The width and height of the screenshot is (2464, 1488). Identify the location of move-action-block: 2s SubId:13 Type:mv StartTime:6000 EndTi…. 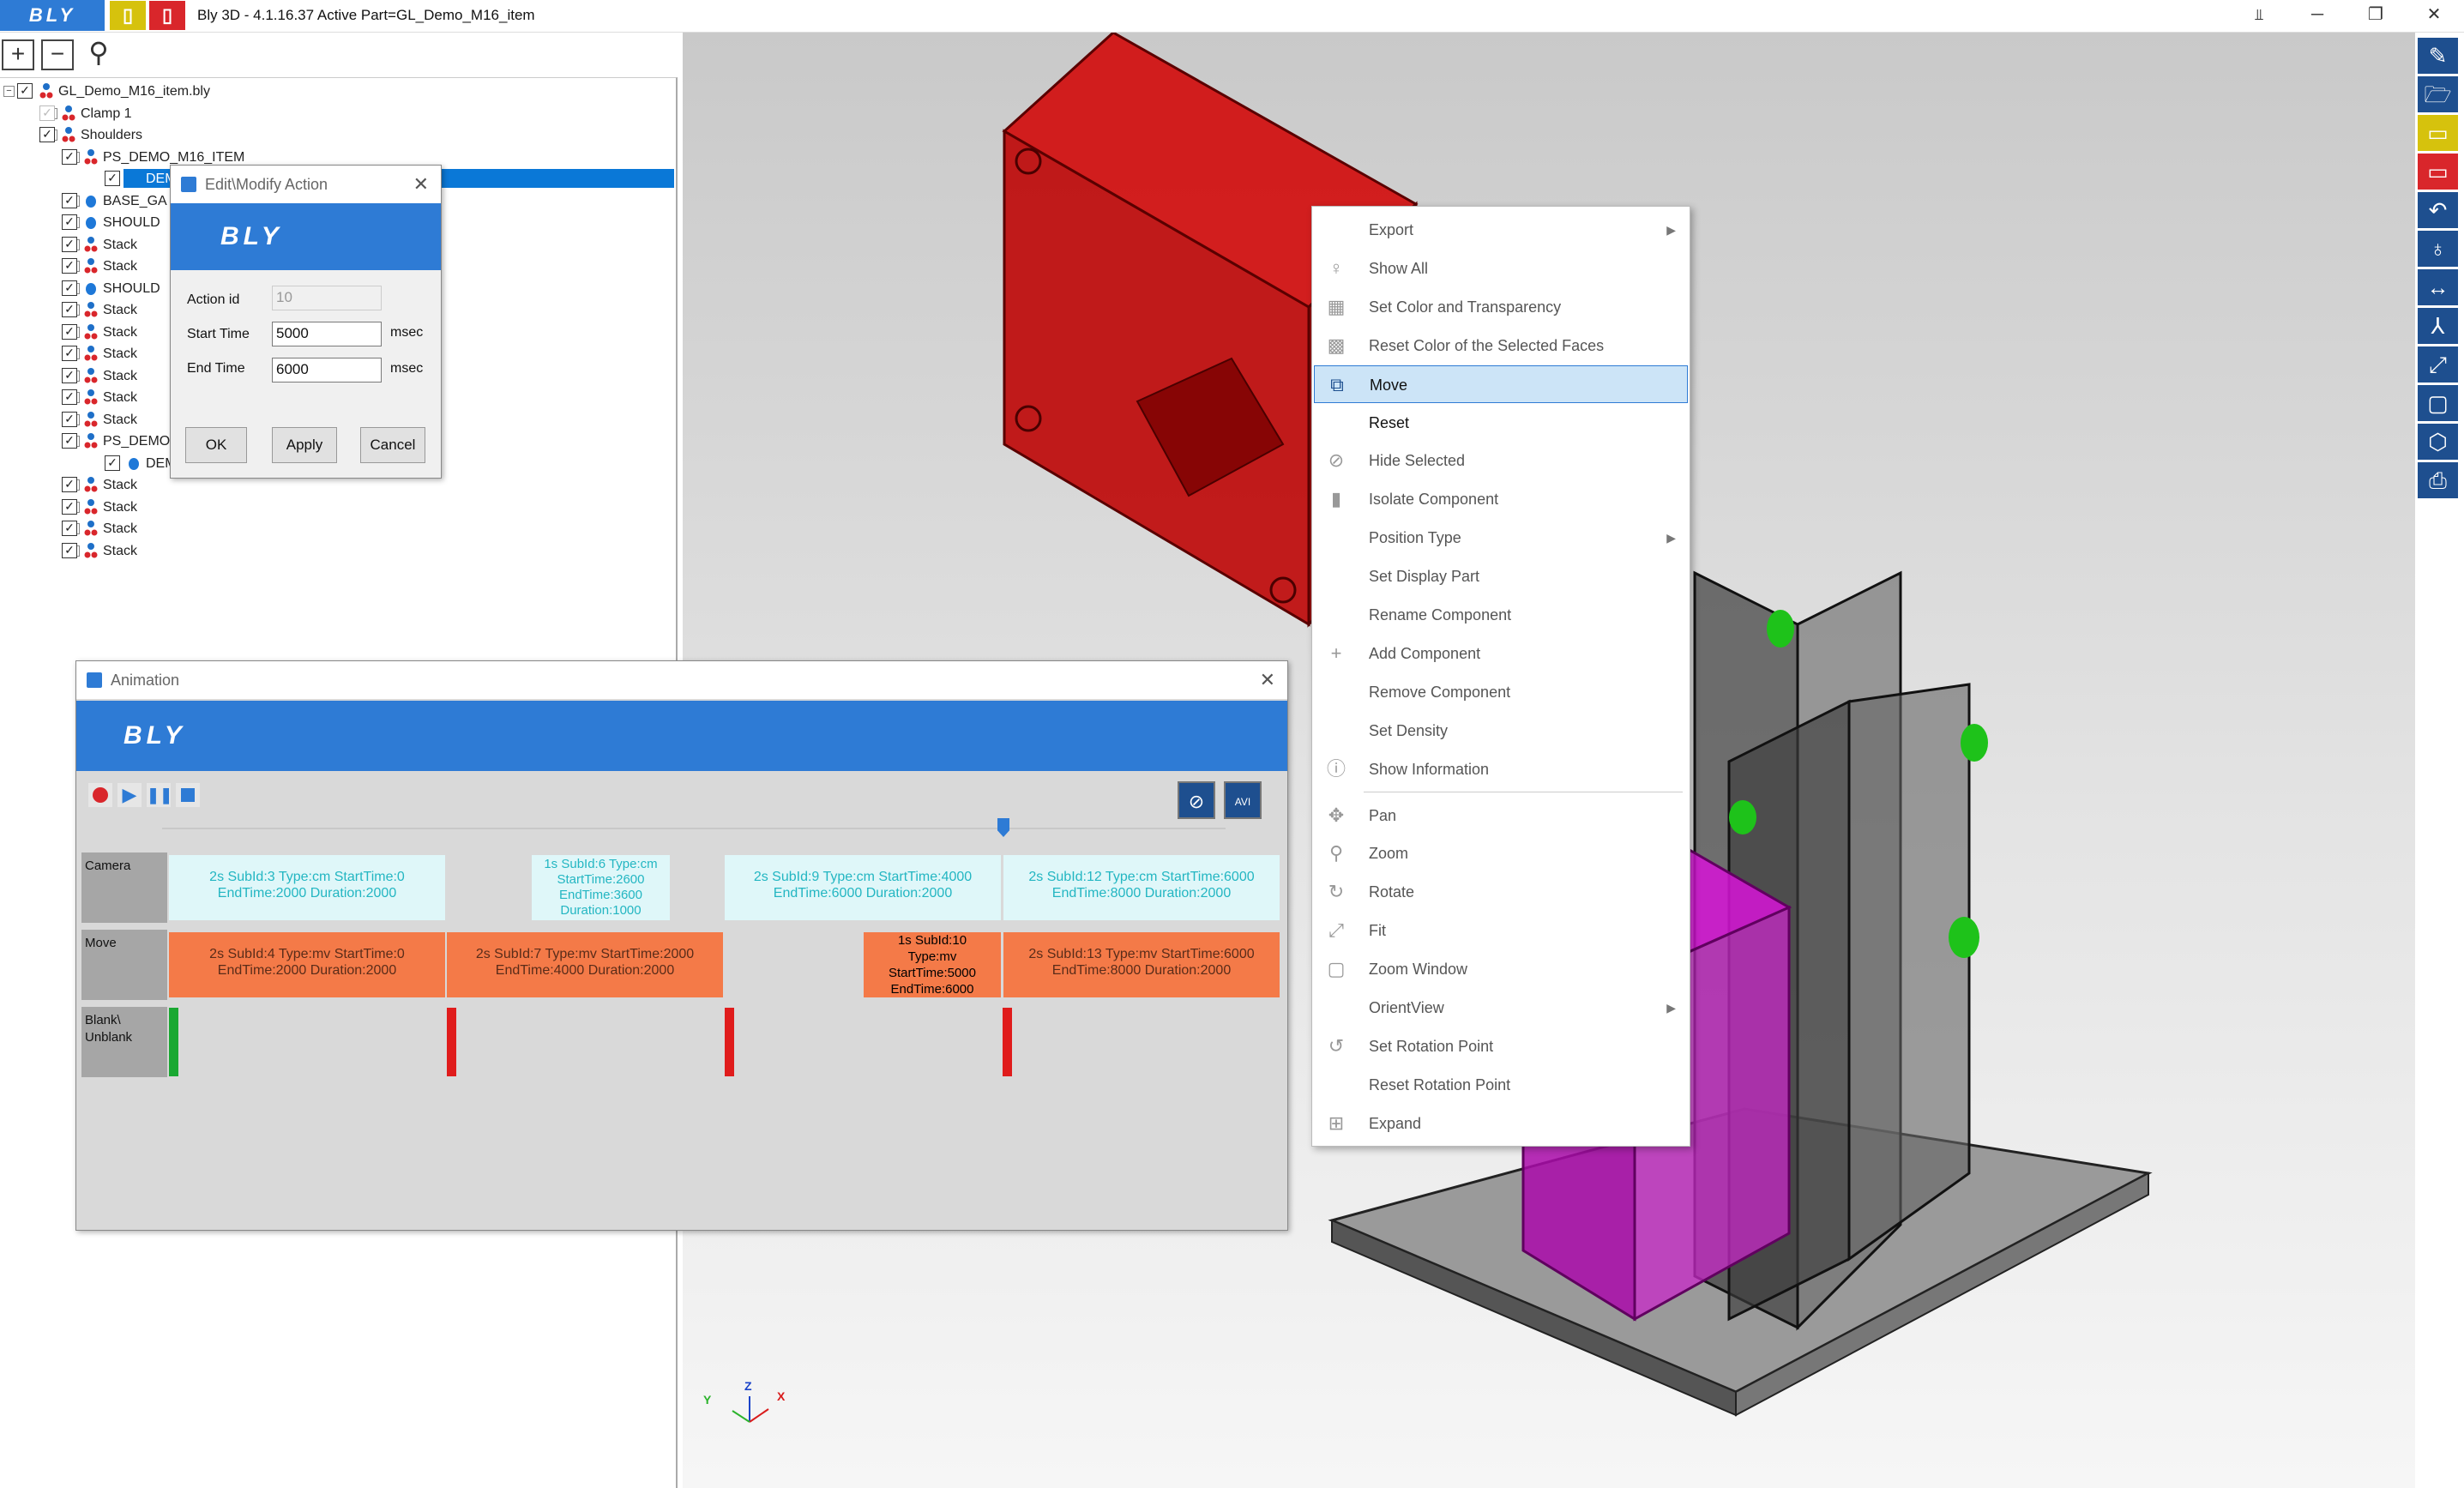
(1141, 964).